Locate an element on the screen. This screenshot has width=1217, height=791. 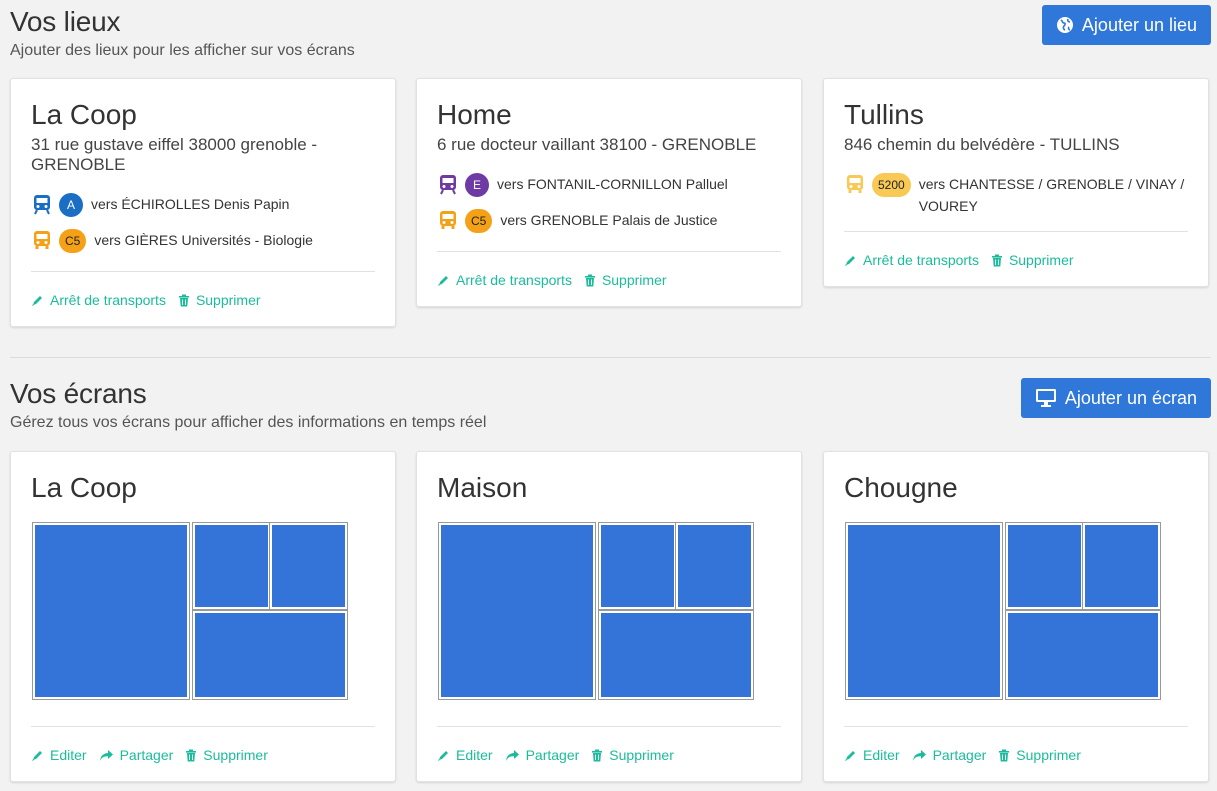
stop-item: Avers ÉCHIROLLES Denis Papin is located at coordinates (203, 207).